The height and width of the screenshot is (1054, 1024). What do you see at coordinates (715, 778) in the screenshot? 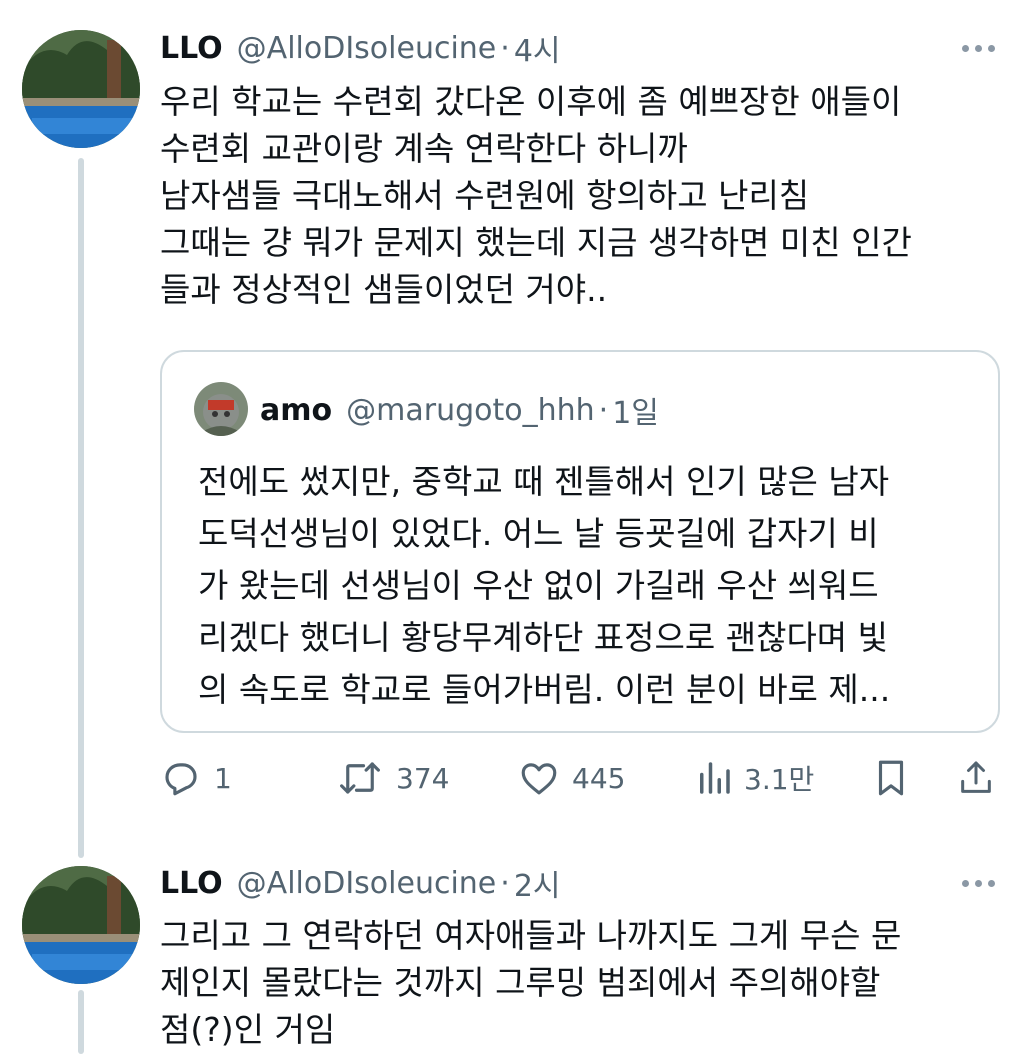
I see `analytics-icon` at bounding box center [715, 778].